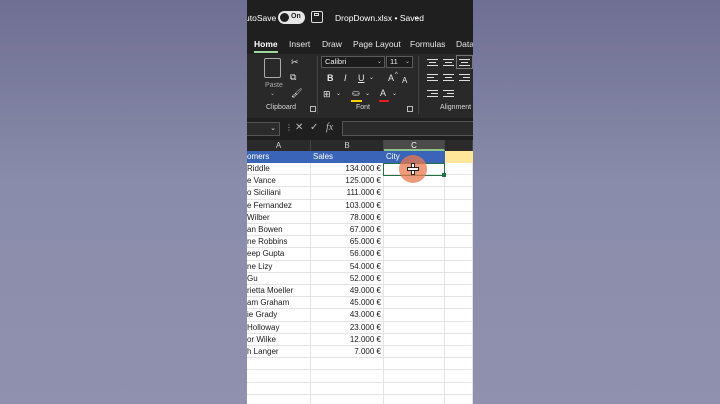 The width and height of the screenshot is (720, 404). What do you see at coordinates (272, 68) in the screenshot?
I see `paste-icon` at bounding box center [272, 68].